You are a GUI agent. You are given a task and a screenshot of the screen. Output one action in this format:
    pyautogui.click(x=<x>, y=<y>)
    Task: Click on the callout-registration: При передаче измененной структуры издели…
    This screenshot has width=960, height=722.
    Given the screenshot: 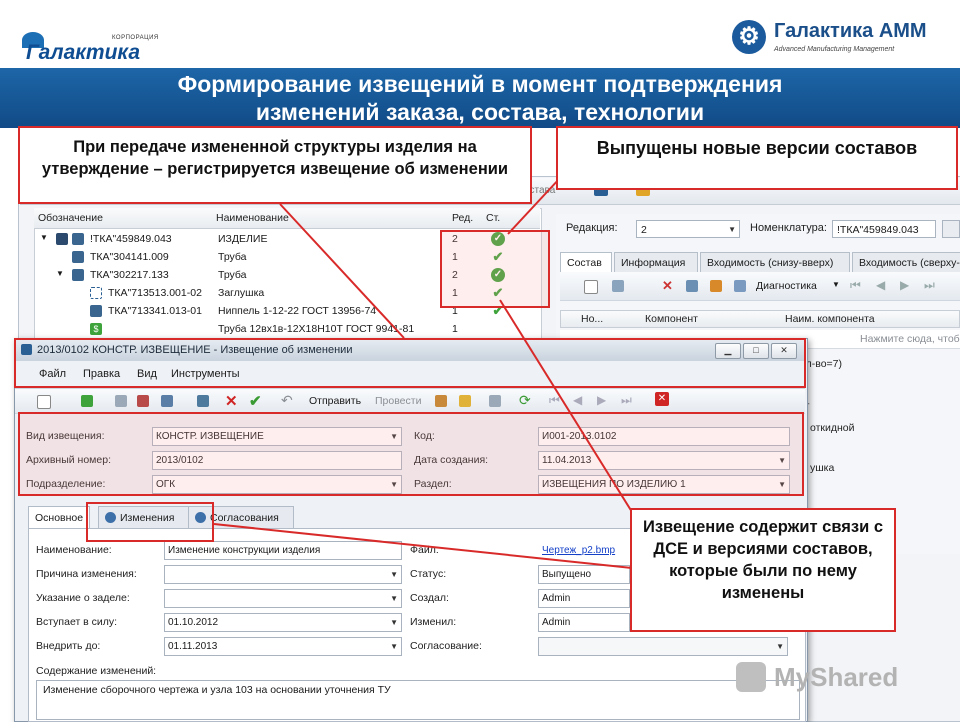 What is the action you would take?
    pyautogui.click(x=275, y=165)
    